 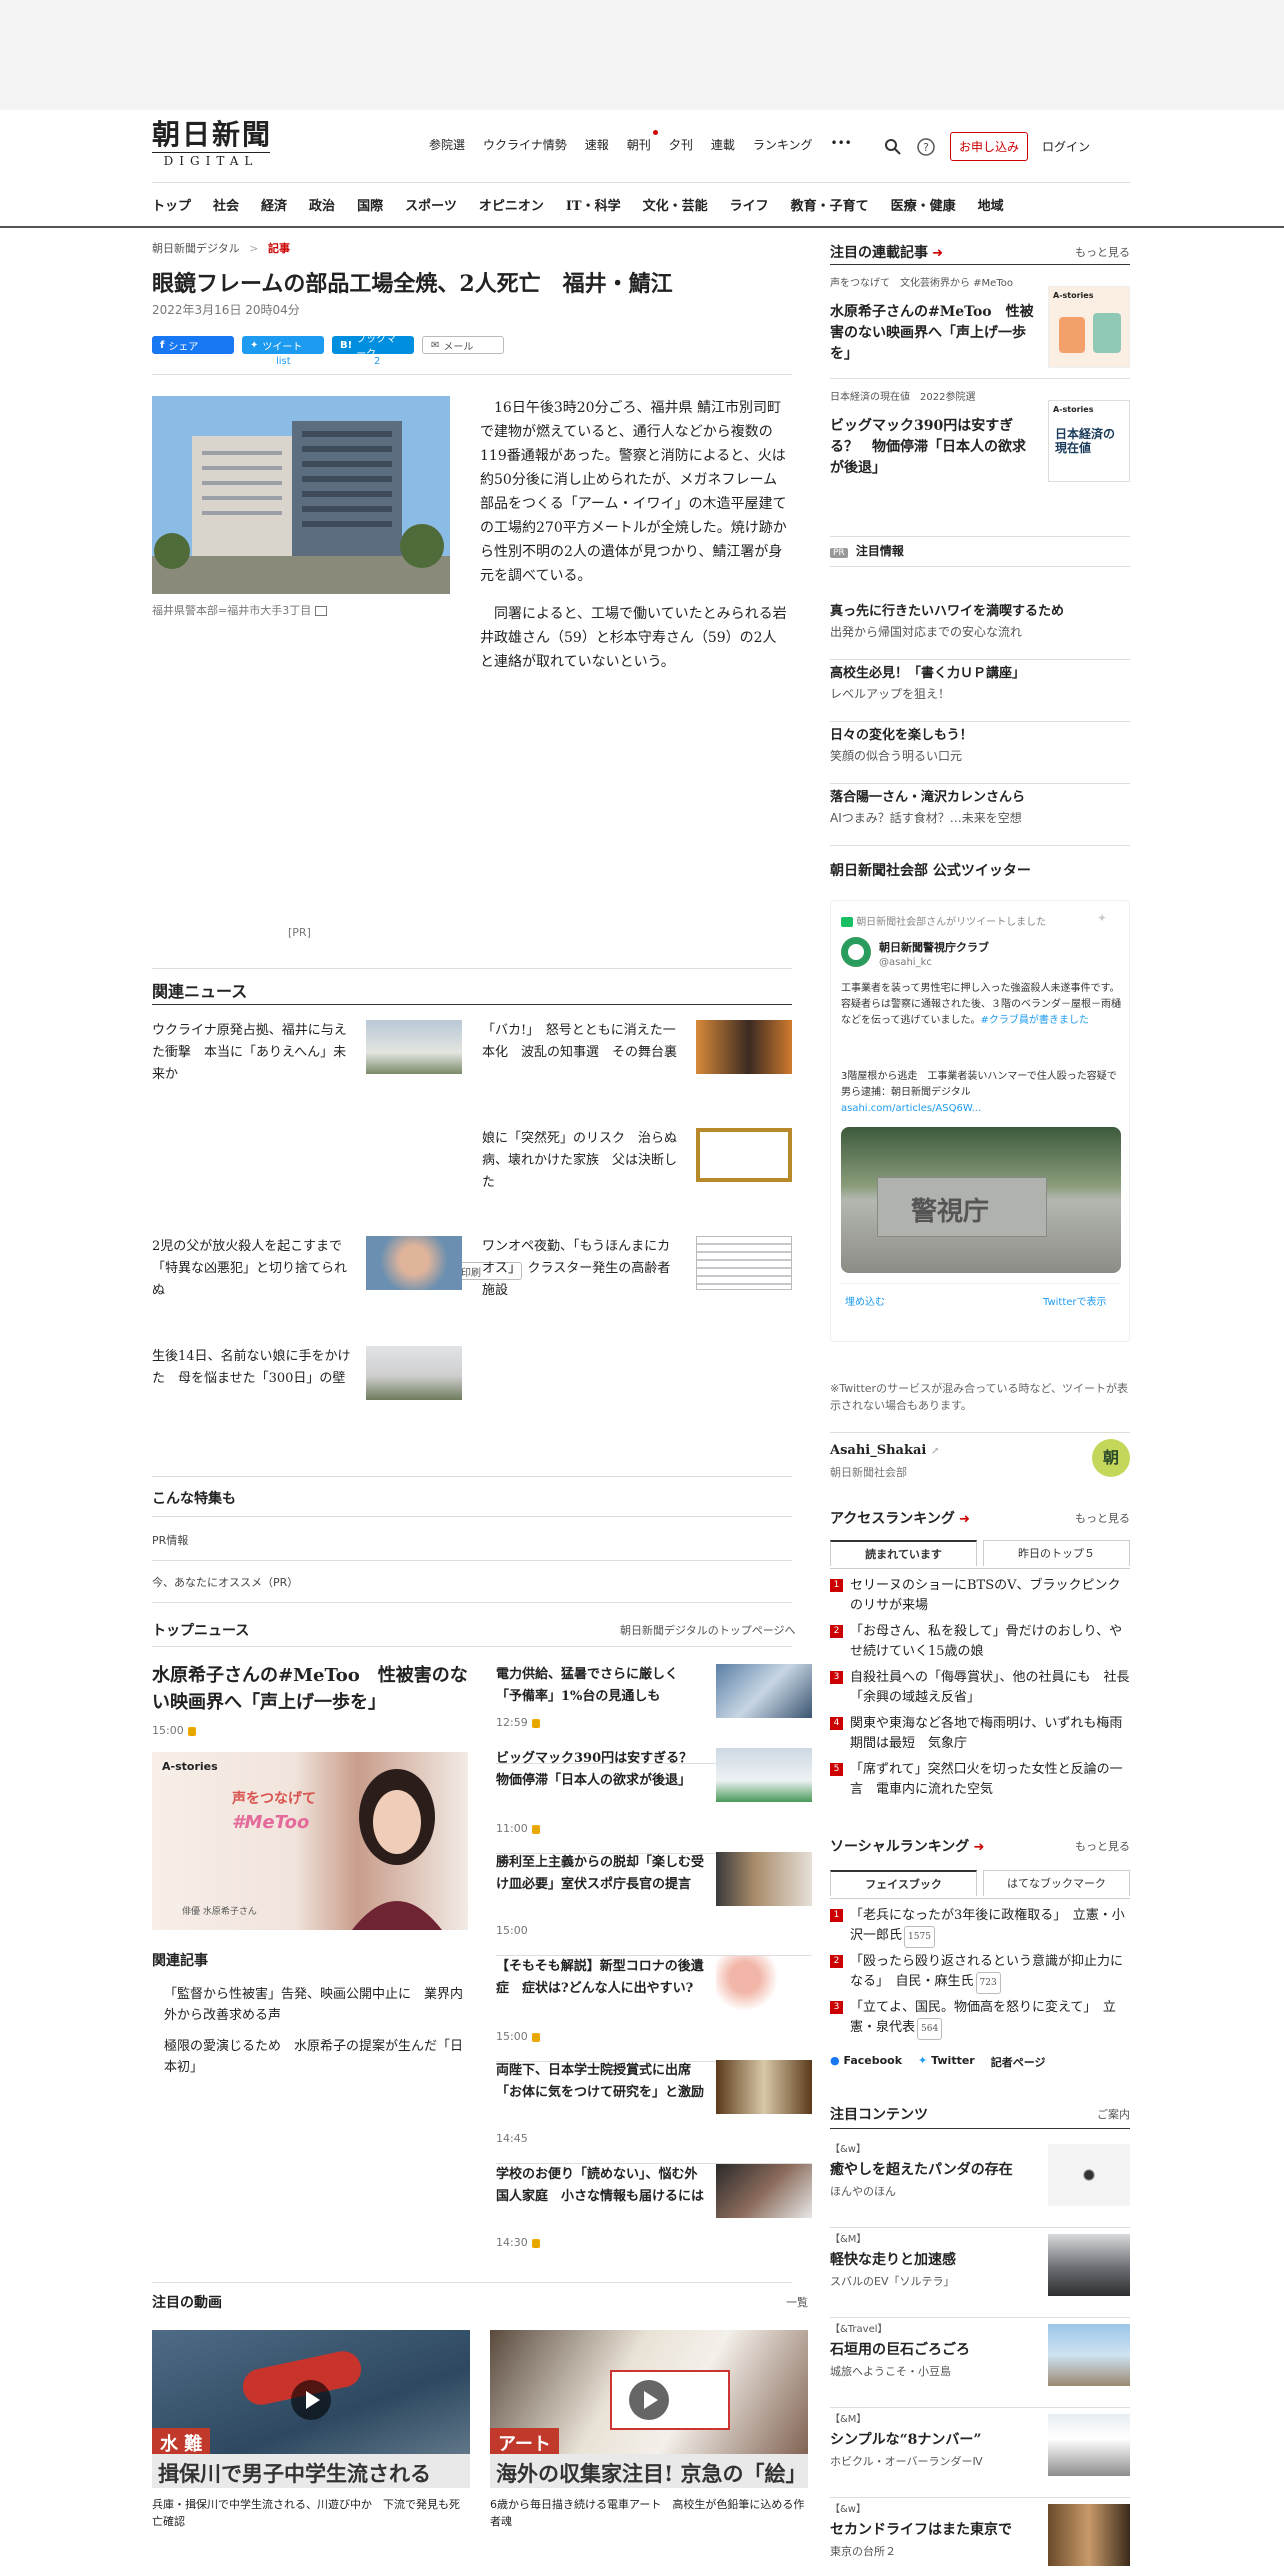 I want to click on util-nav-item: 連載, so click(x=723, y=144).